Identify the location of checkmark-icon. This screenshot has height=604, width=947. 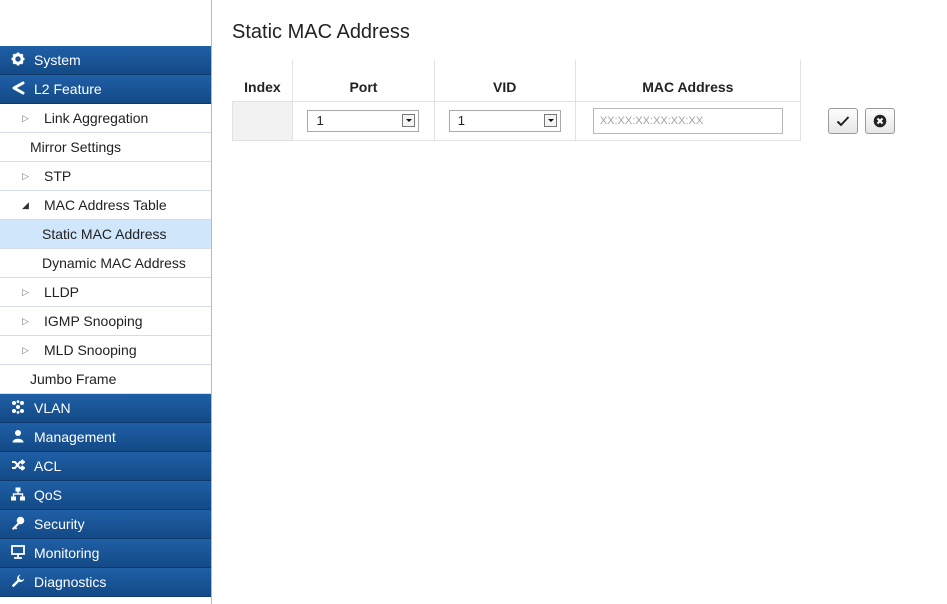
(843, 120).